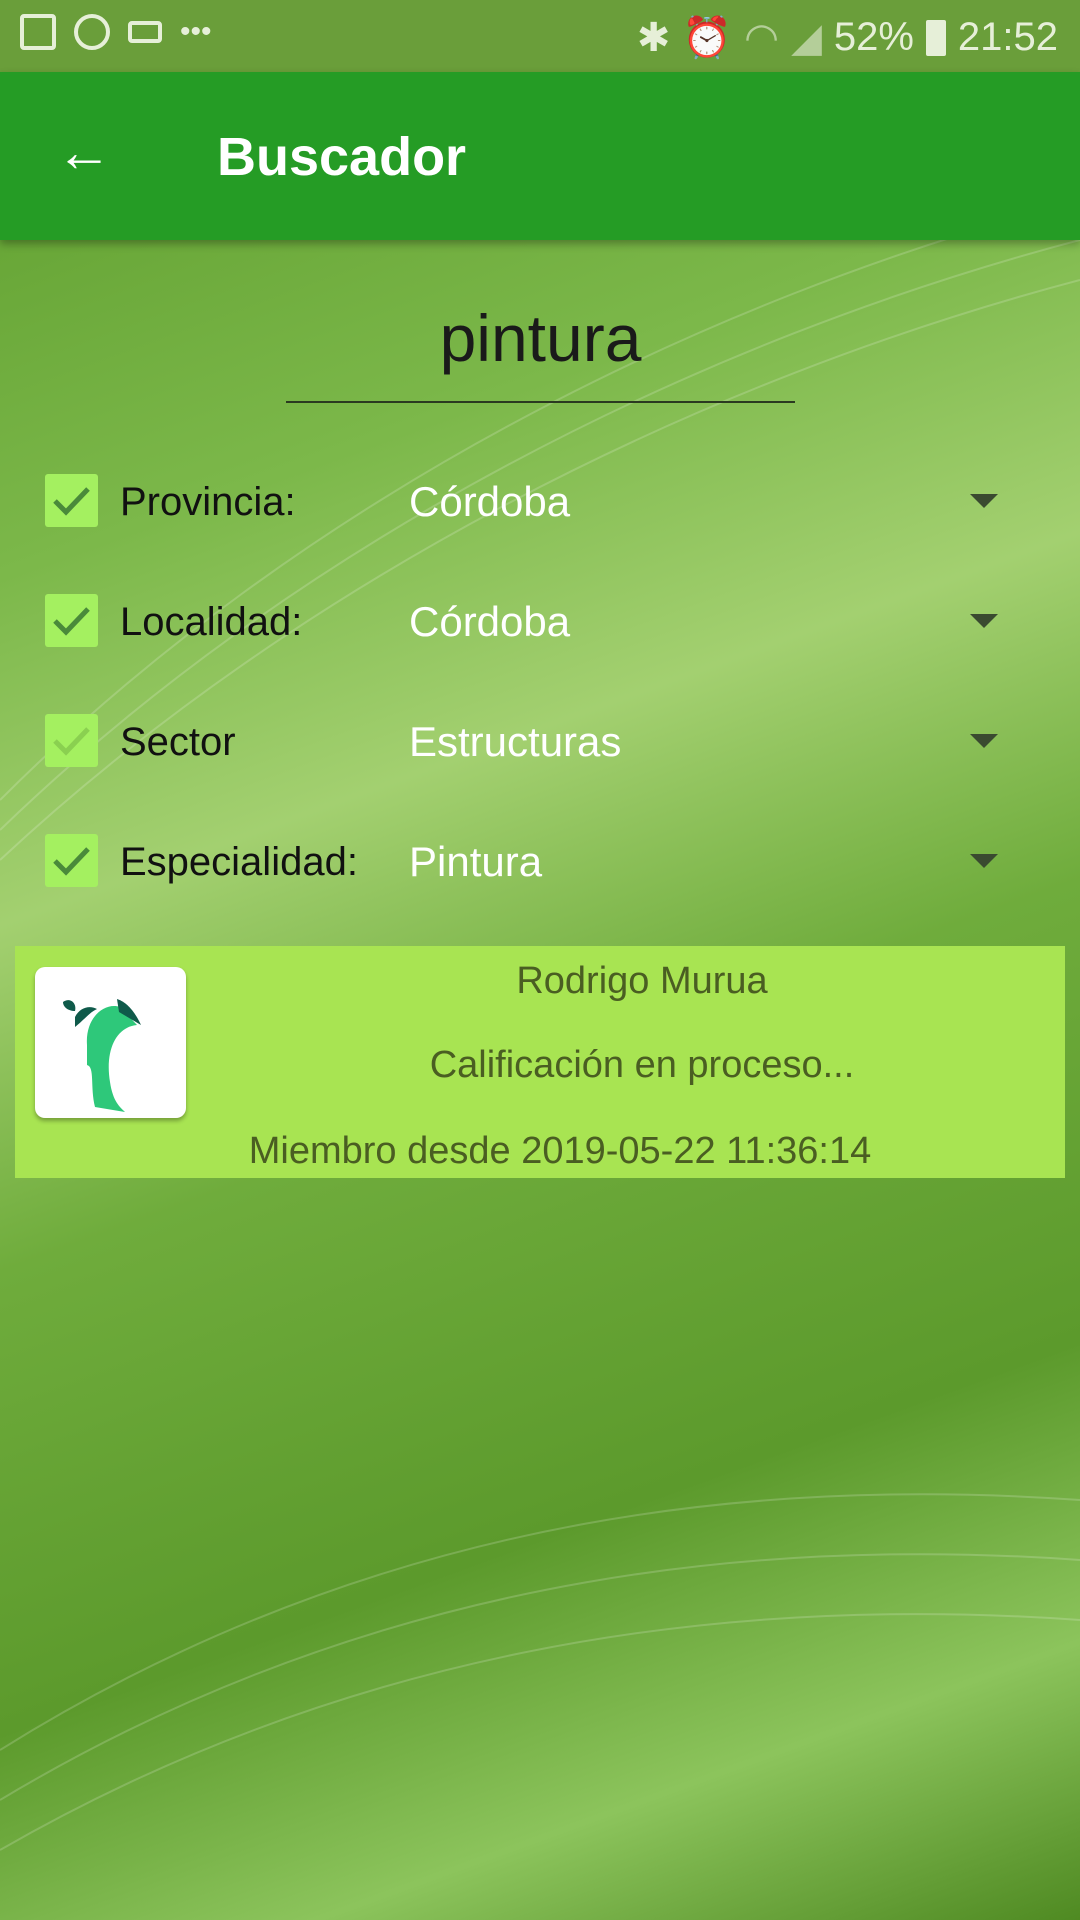 The image size is (1080, 1920). What do you see at coordinates (540, 36) in the screenshot?
I see `status-bar: ••• ✱ ⏰ ◠ ◢ 52% 21:52` at bounding box center [540, 36].